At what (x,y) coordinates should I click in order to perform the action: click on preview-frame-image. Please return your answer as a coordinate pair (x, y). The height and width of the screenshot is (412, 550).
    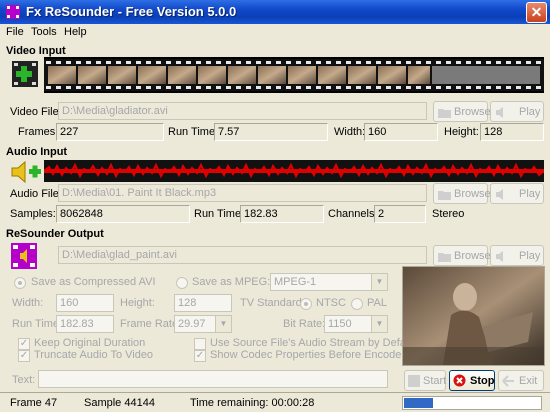
    Looking at the image, I should click on (473, 316).